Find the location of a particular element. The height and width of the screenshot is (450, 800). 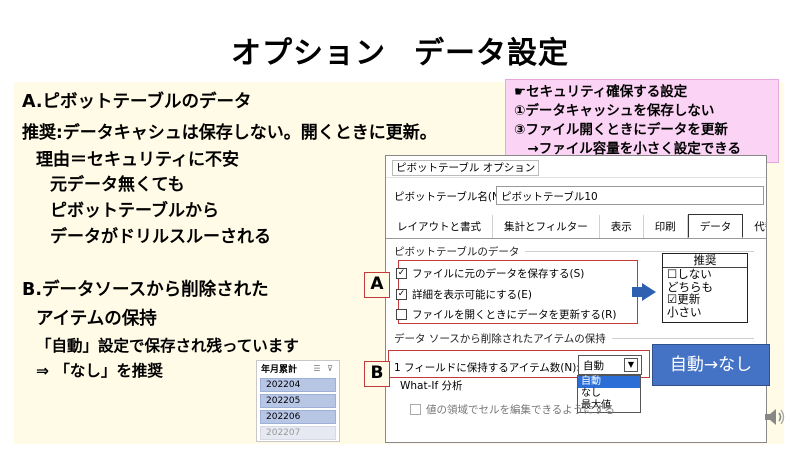

speaker-icon is located at coordinates (774, 417).